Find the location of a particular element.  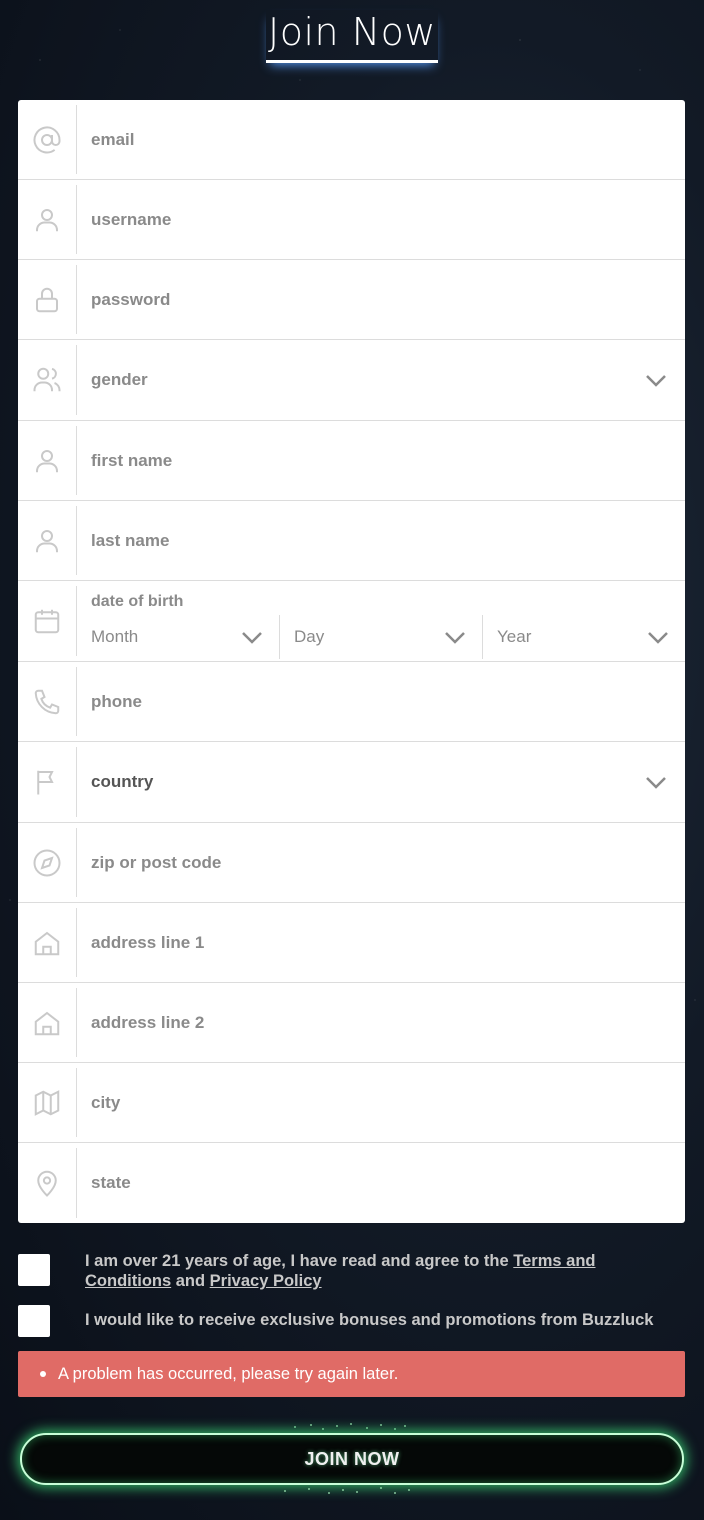

address-line-2-row is located at coordinates (351, 1023).